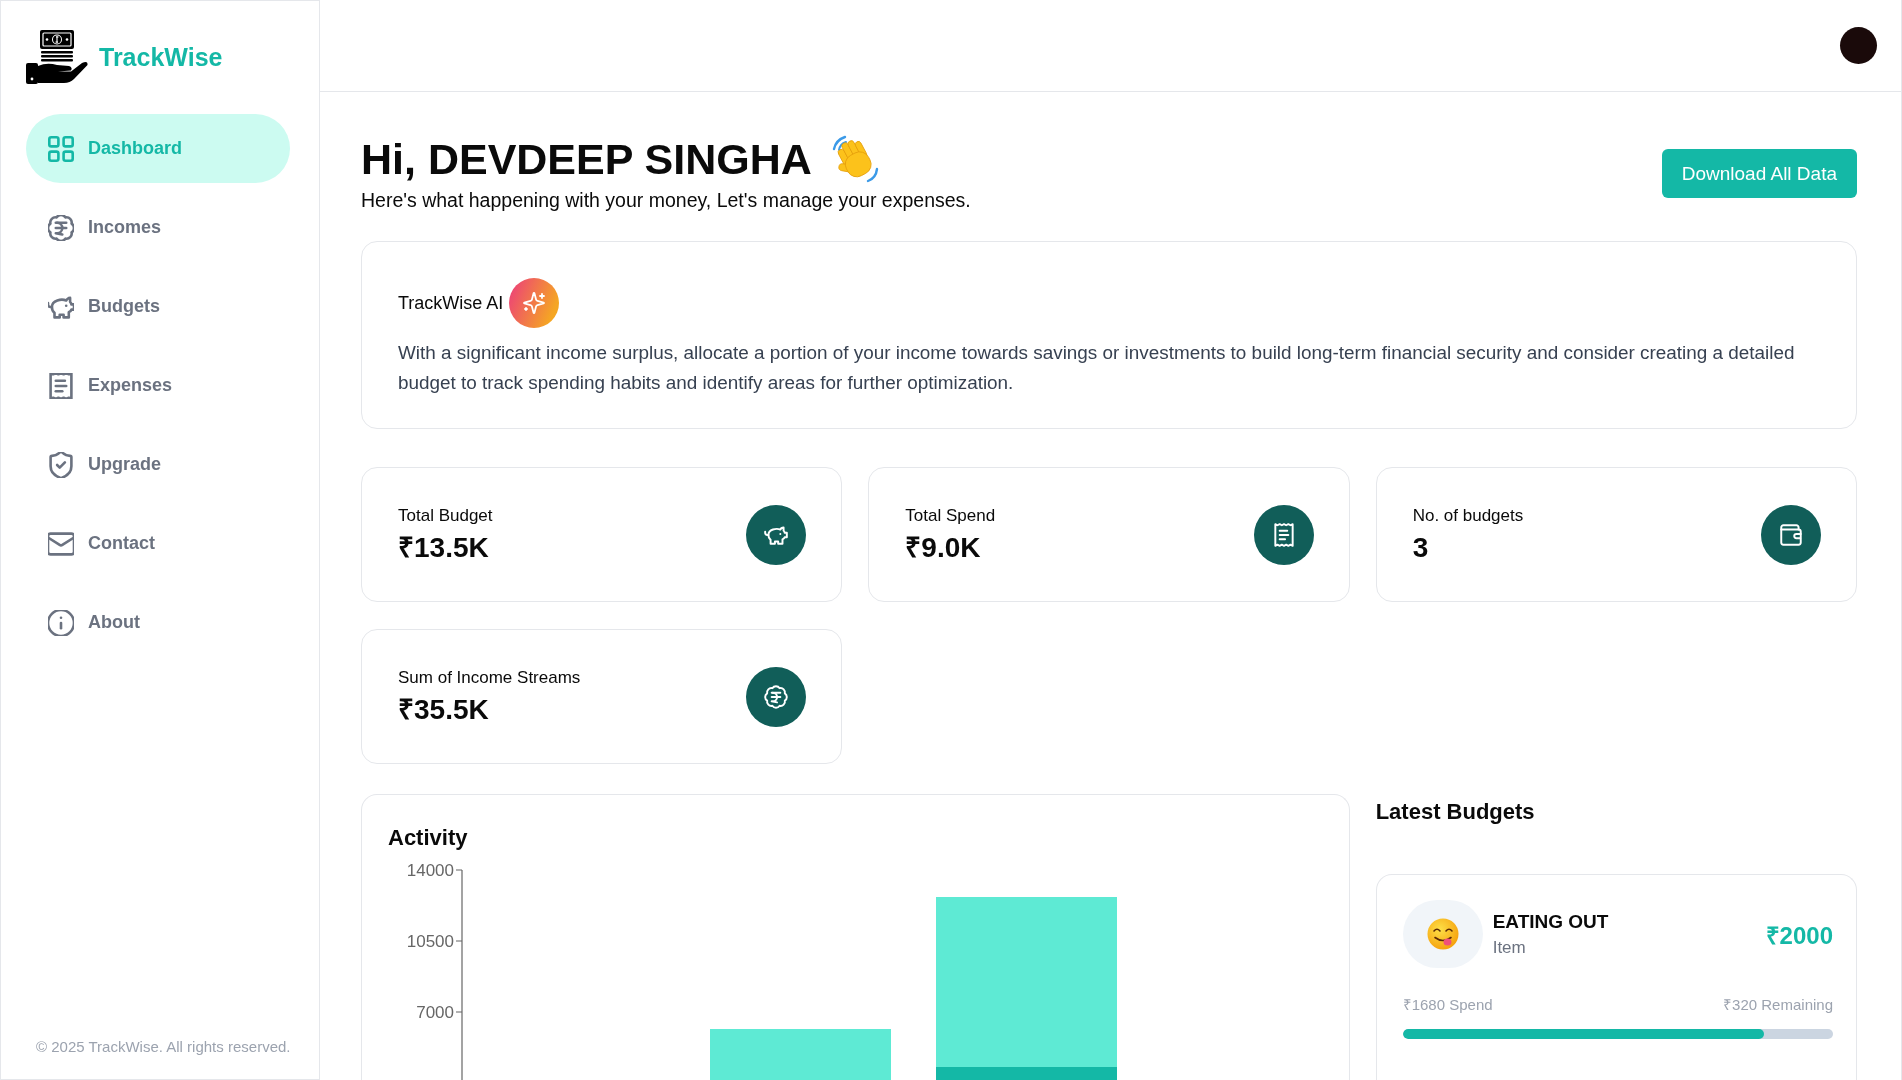 The image size is (1902, 1080). What do you see at coordinates (1616, 977) in the screenshot?
I see `budget-card: EATING OUT Item ₹2000 ₹1680 Spend ₹320 Remaining` at bounding box center [1616, 977].